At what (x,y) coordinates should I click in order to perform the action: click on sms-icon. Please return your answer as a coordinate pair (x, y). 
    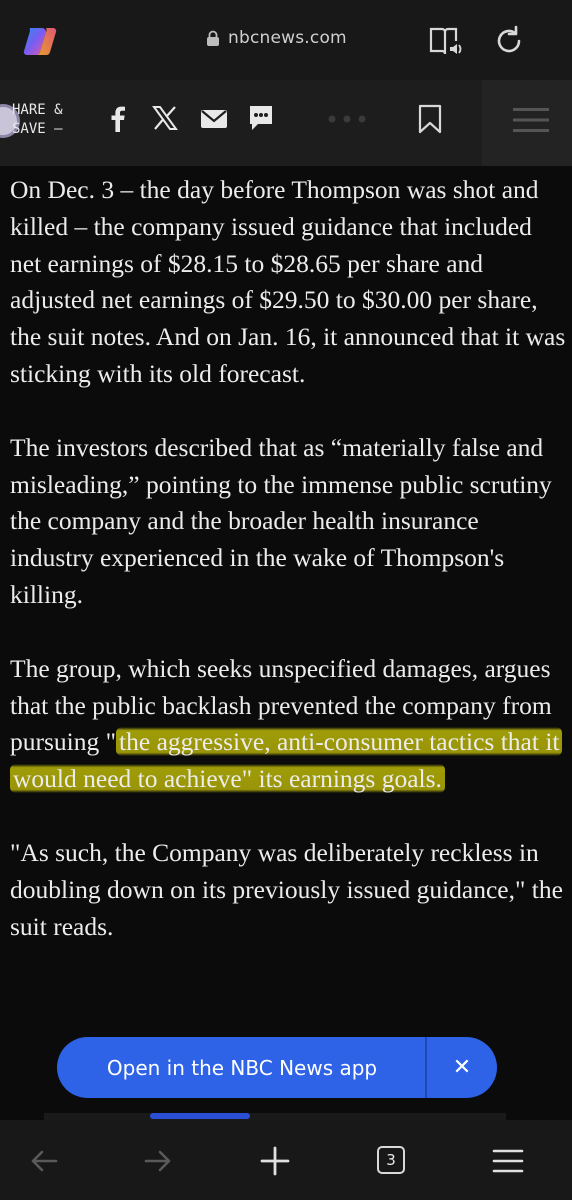
    Looking at the image, I should click on (261, 118).